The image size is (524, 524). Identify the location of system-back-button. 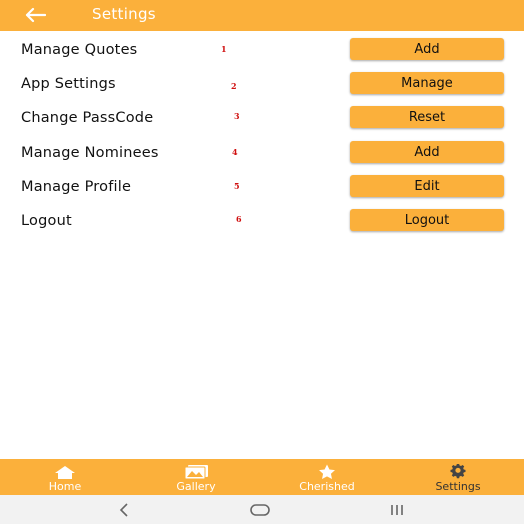
(124, 510).